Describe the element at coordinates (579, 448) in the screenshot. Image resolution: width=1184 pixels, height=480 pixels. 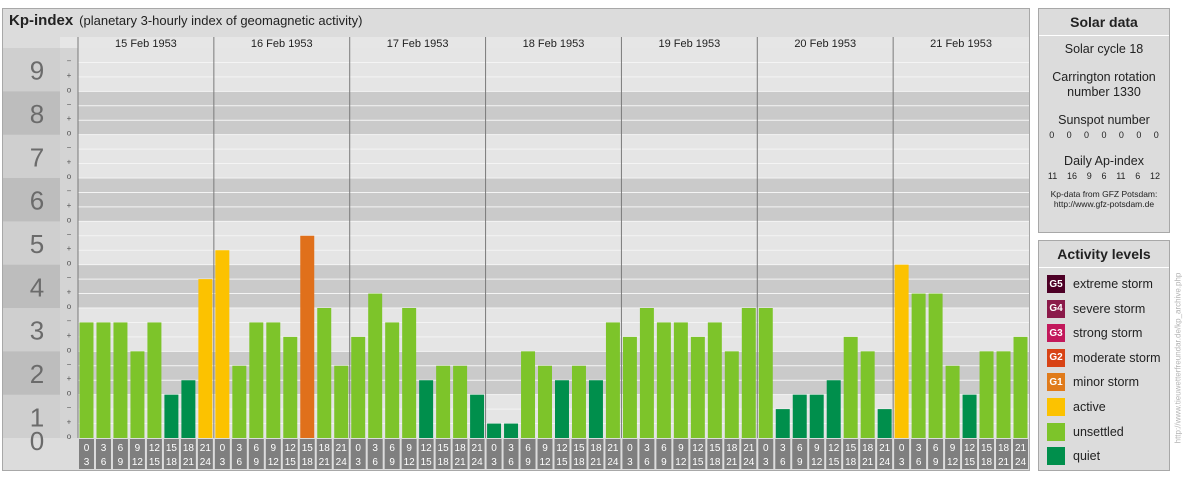
I see `interval-start-label: 15` at that location.